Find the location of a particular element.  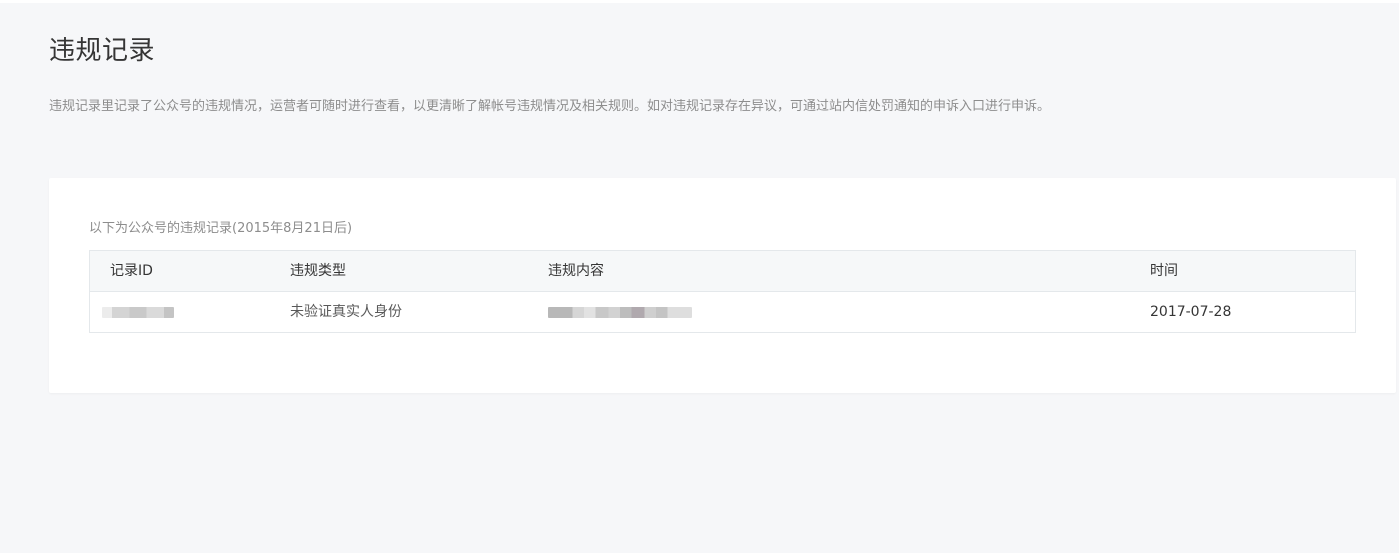

records-table: 记录ID 违规类型 违规内容 时间 未验证真实人身份 2017-07-28 is located at coordinates (722, 291).